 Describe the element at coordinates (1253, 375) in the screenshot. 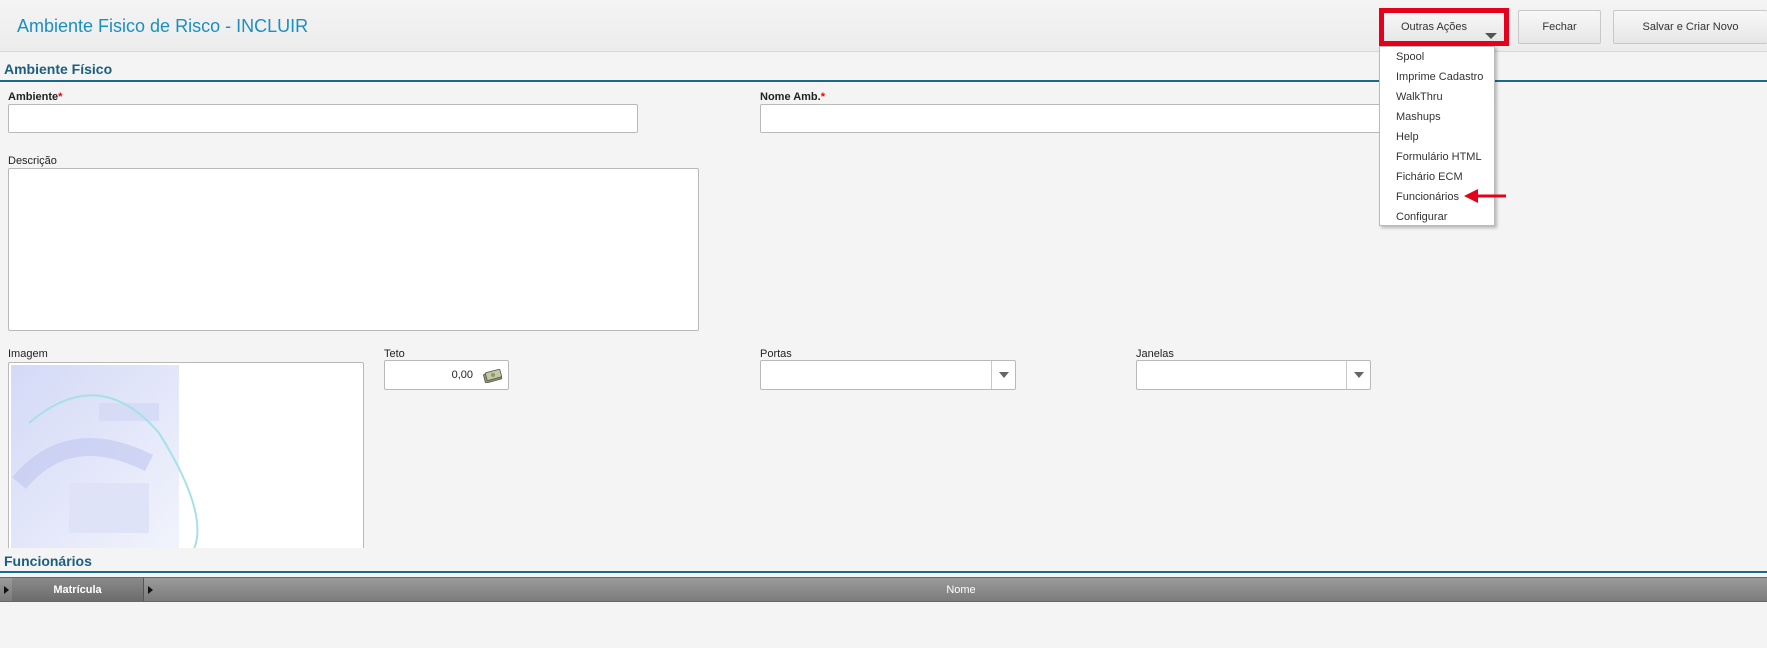

I see `janelas-select` at that location.